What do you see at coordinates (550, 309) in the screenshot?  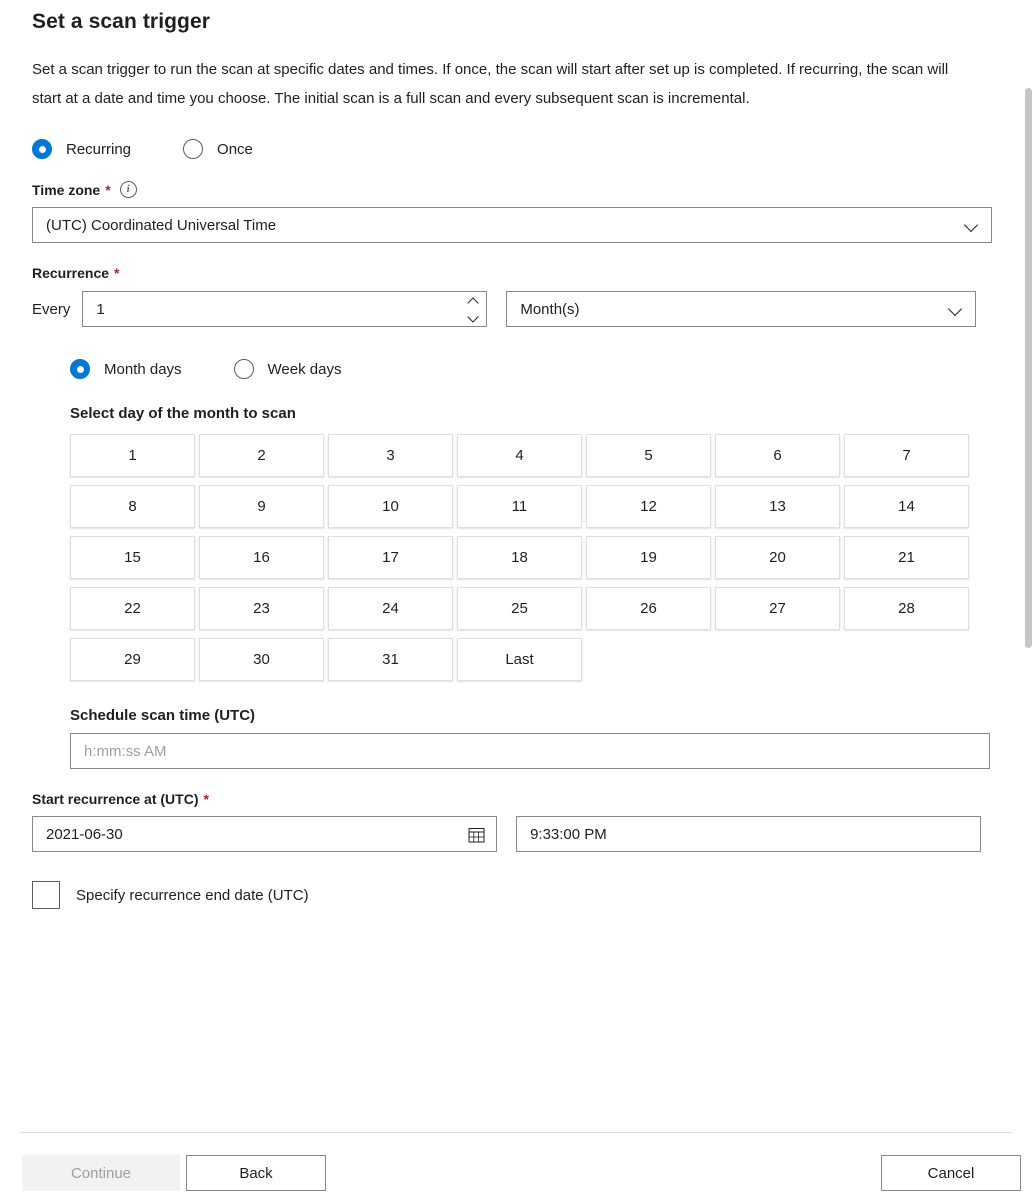 I see `recurrence-unit-value: Month(s)` at bounding box center [550, 309].